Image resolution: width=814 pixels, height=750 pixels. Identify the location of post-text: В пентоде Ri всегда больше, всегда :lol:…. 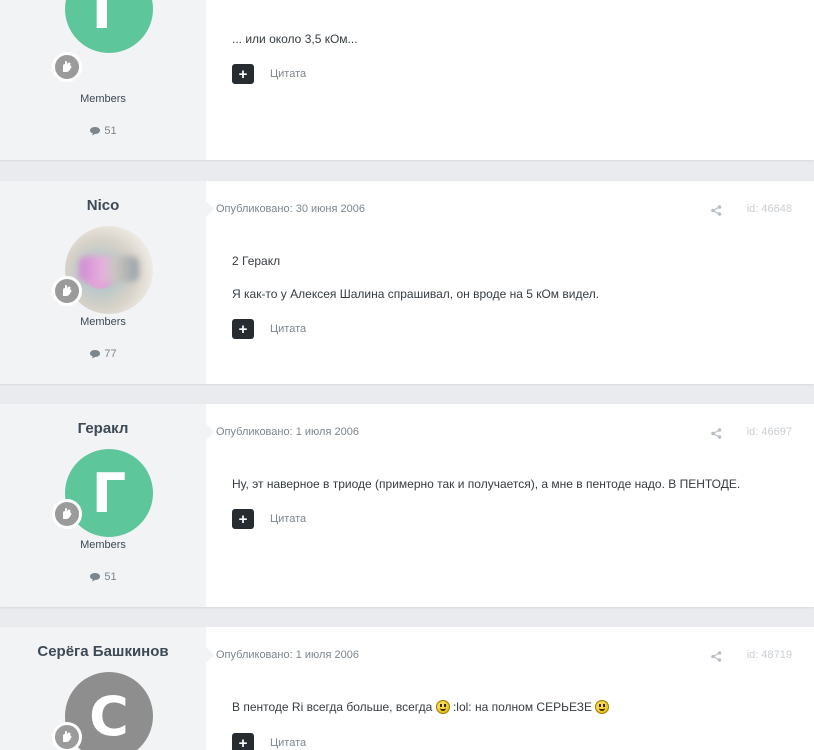
(421, 707).